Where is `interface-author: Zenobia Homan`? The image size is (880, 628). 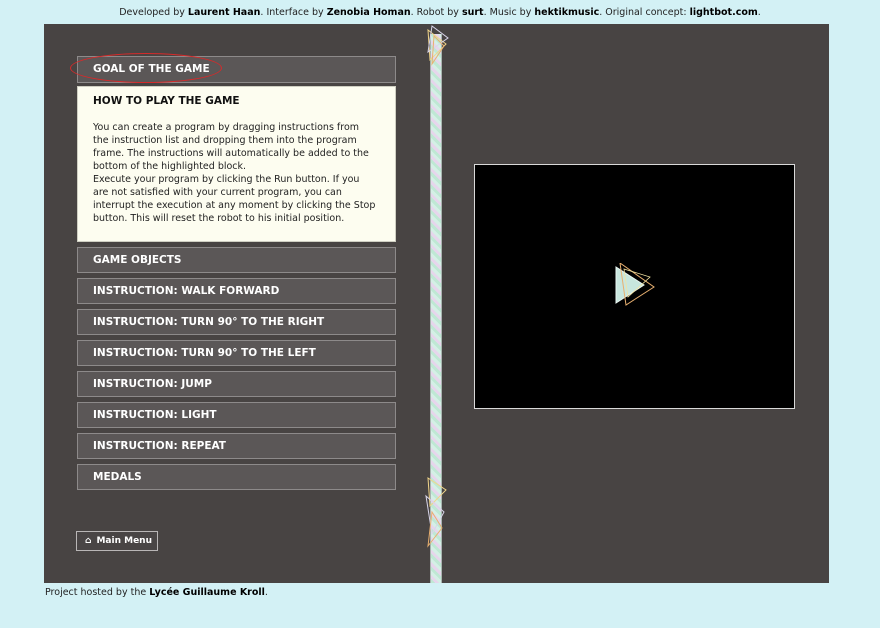 interface-author: Zenobia Homan is located at coordinates (368, 12).